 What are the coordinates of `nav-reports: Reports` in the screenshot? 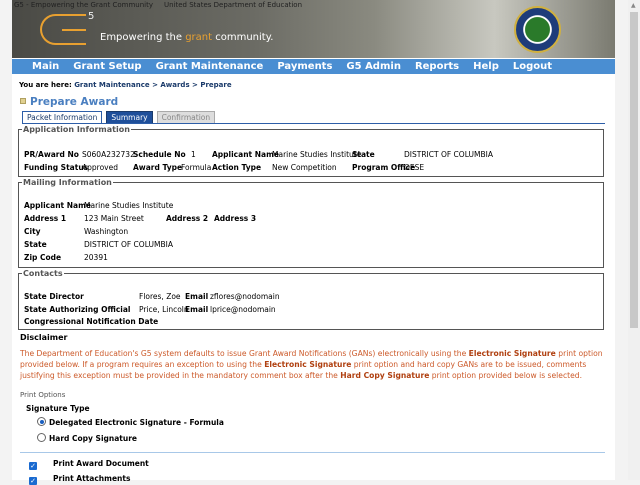 It's located at (437, 66).